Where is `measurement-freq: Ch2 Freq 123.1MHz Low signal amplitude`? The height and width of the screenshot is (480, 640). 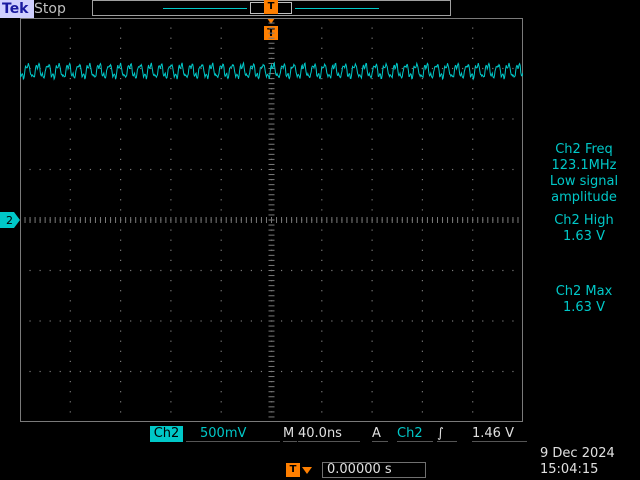
measurement-freq: Ch2 Freq 123.1MHz Low signal amplitude is located at coordinates (584, 174).